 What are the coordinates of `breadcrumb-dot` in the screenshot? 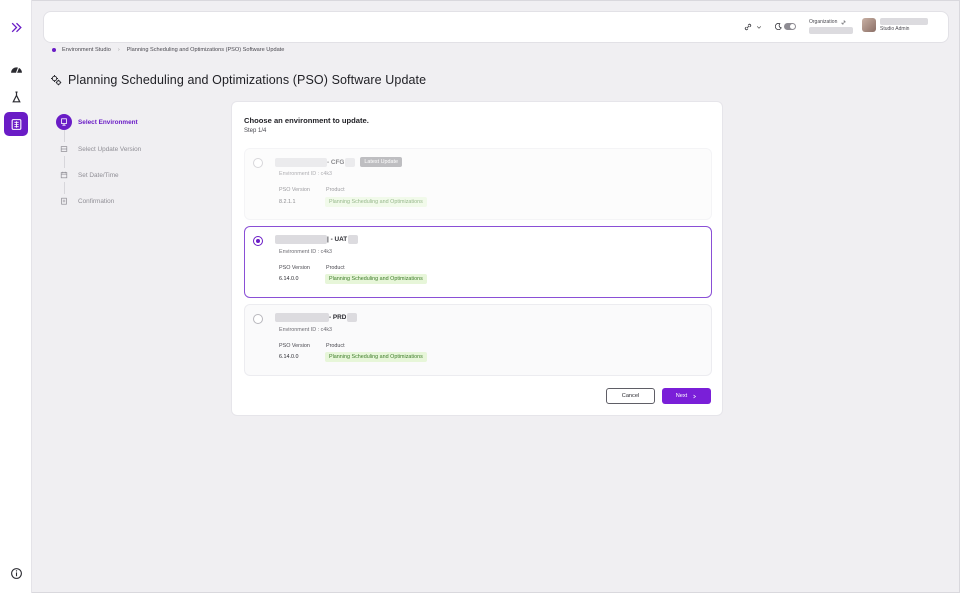 It's located at (54, 50).